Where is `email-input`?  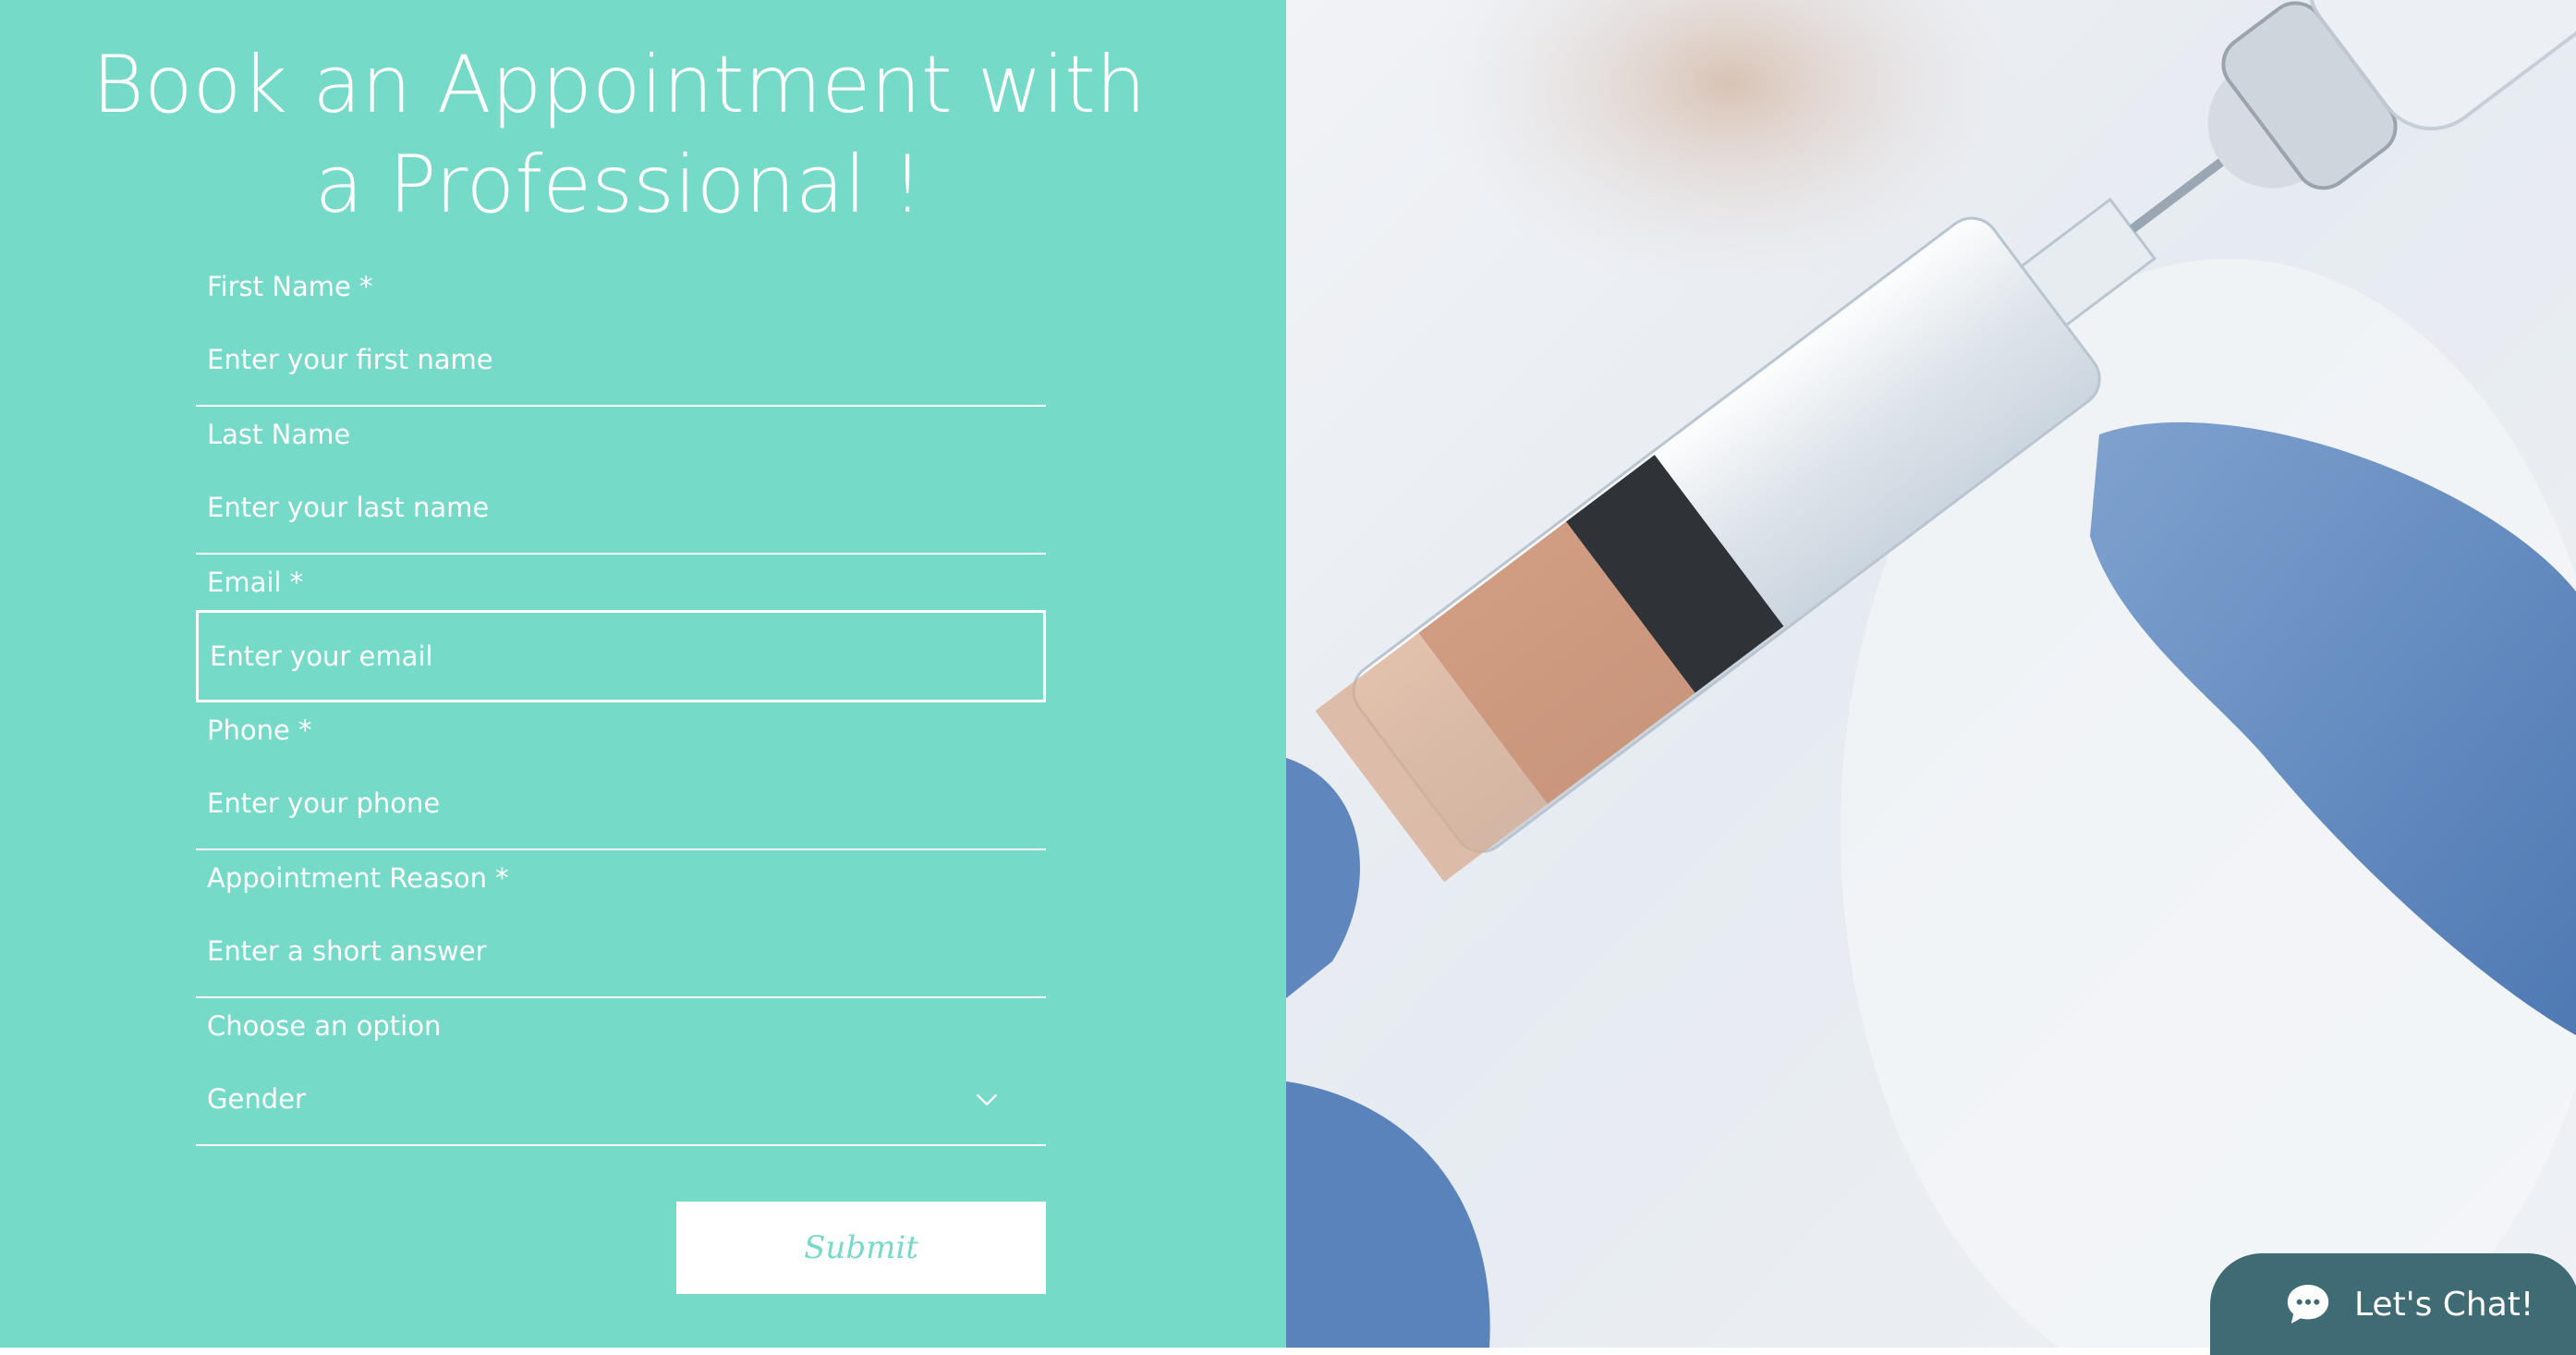 email-input is located at coordinates (621, 656).